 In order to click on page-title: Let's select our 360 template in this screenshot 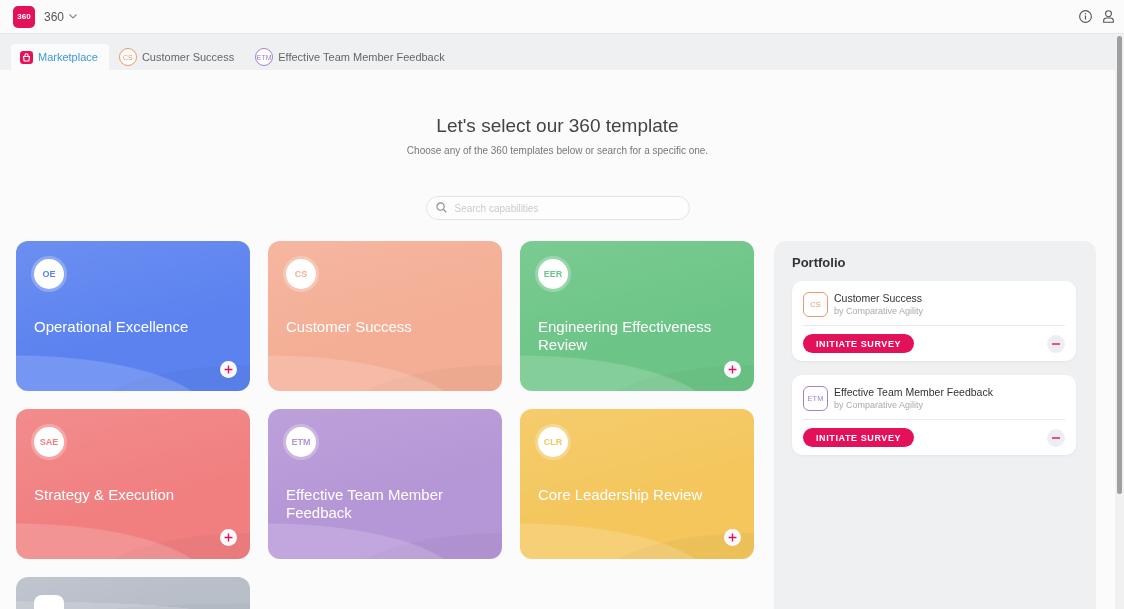, I will do `click(557, 126)`.